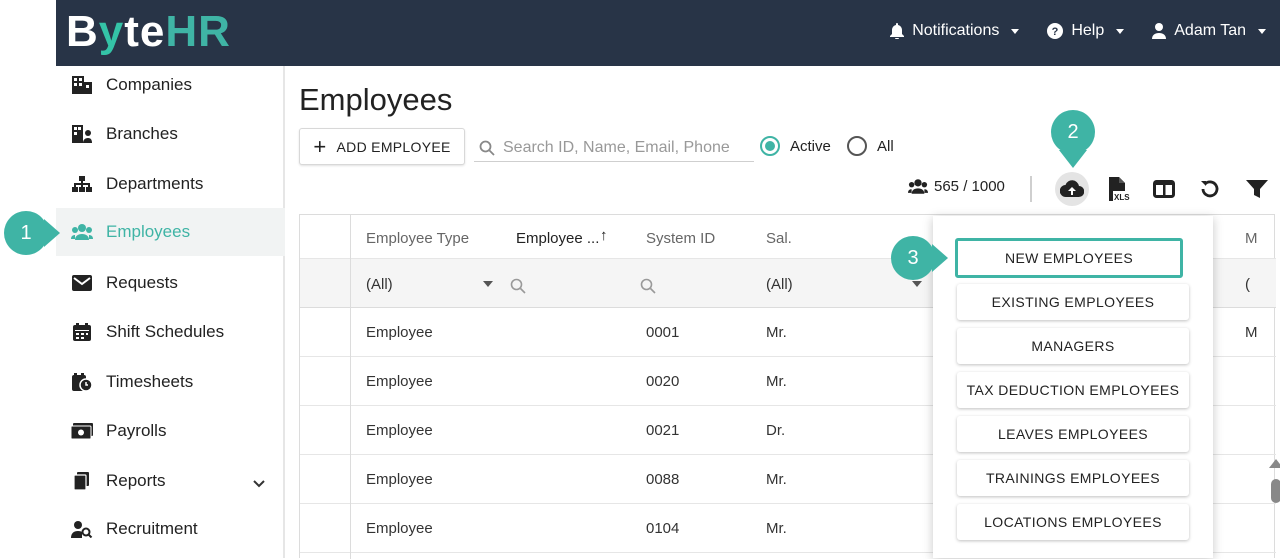 Image resolution: width=1280 pixels, height=559 pixels. What do you see at coordinates (417, 238) in the screenshot?
I see `column-header: Employee Type` at bounding box center [417, 238].